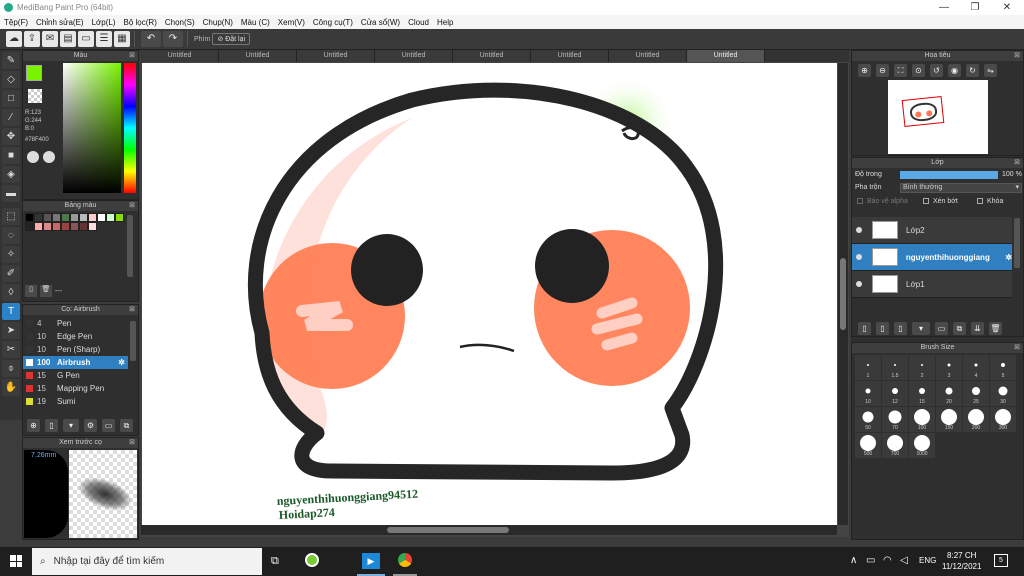 The height and width of the screenshot is (576, 1024). I want to click on color-set-icon, so click(49, 157).